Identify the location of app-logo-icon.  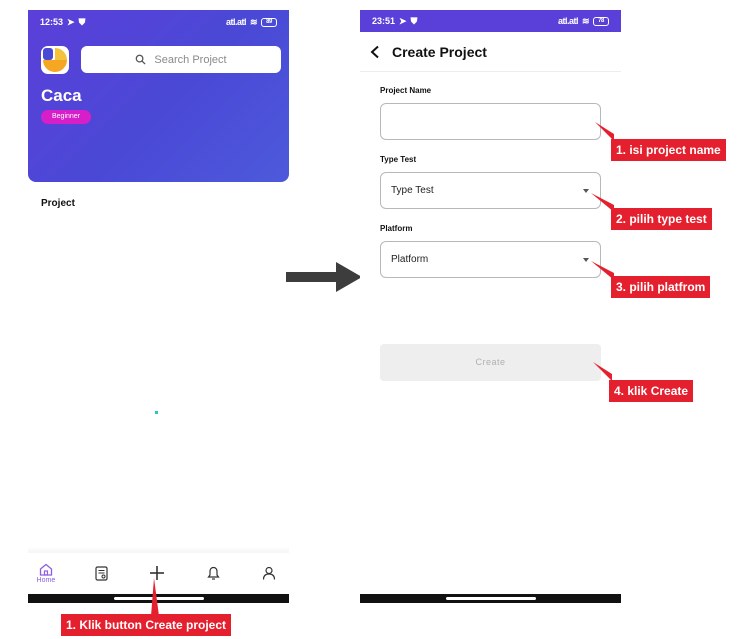
(55, 60).